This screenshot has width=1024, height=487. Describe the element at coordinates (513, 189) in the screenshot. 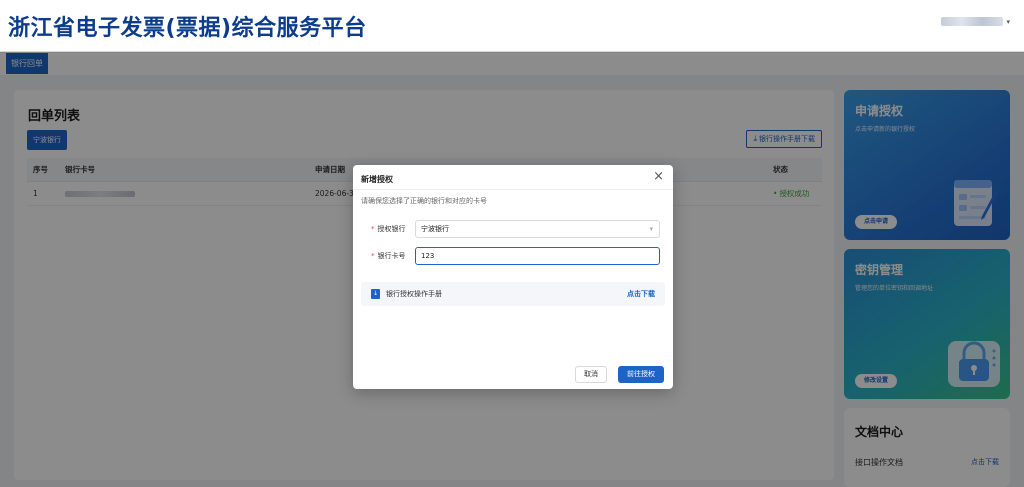

I see `dialog-divider` at that location.